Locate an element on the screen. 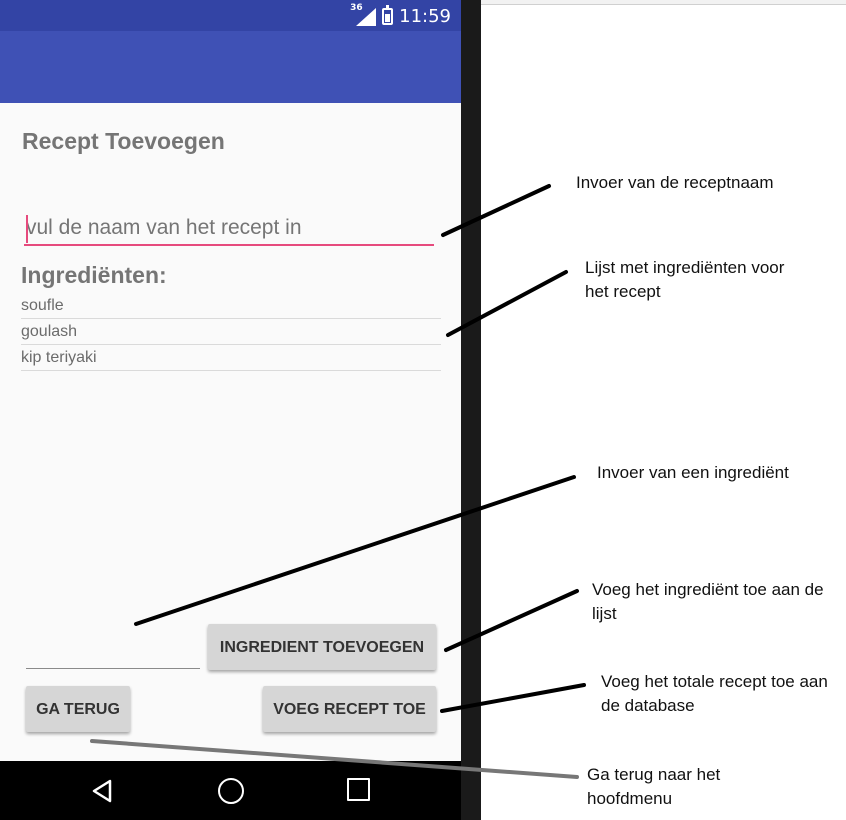 The image size is (846, 820). annotation-back: Ga terug naar het hoofdmenu is located at coordinates (654, 786).